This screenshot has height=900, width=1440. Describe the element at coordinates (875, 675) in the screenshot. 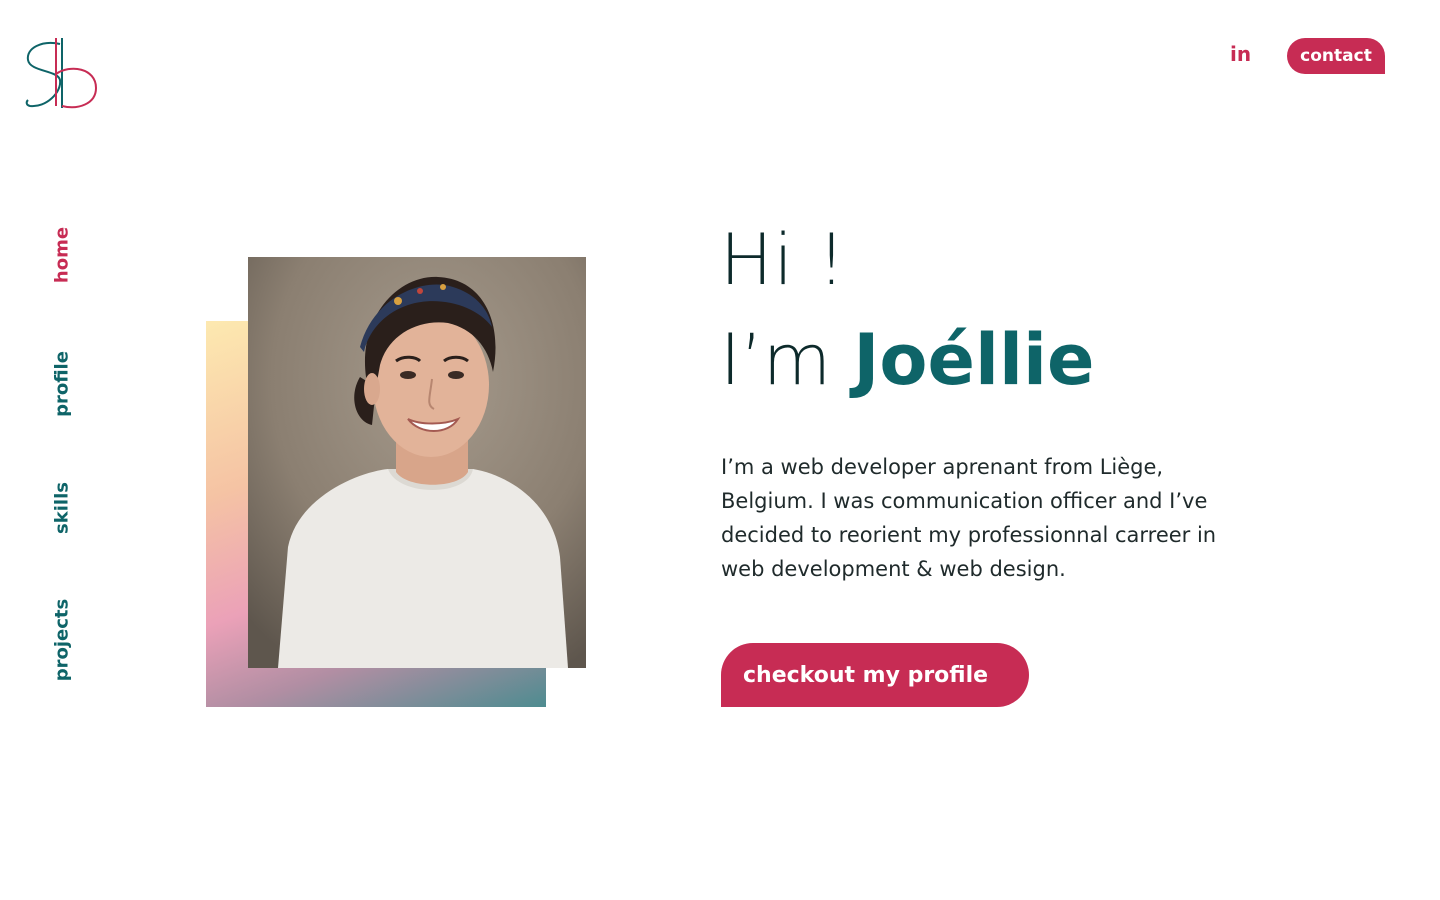

I see `checkout-profile-button: checkout my profile` at that location.